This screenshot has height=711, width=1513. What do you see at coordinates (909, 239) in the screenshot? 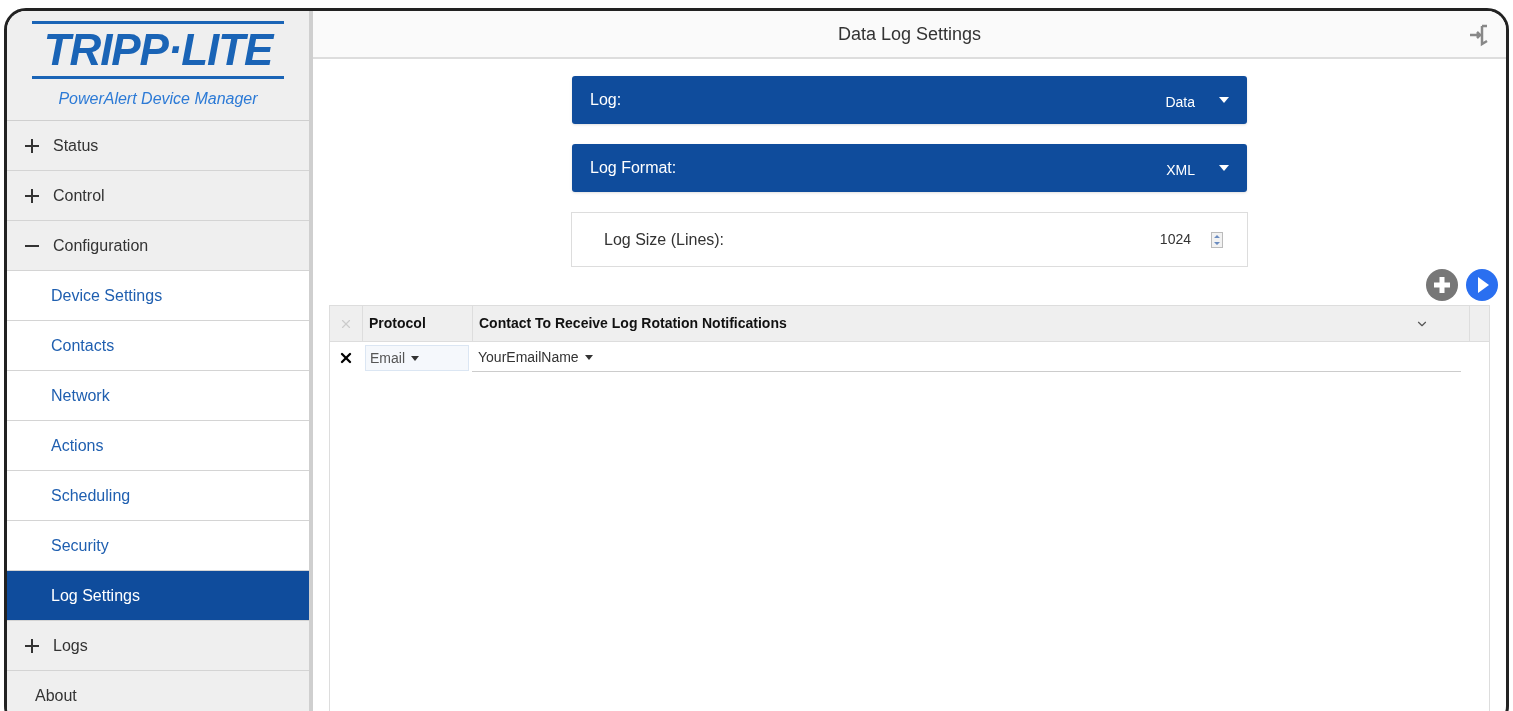
I see `log-size-spinner: Log Size (Lines): 1024` at bounding box center [909, 239].